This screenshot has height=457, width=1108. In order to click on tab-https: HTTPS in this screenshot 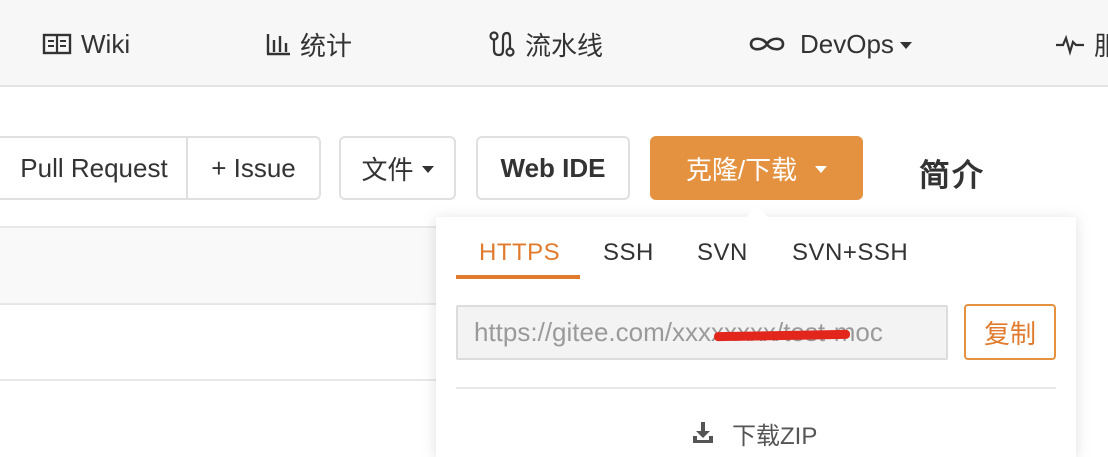, I will do `click(519, 253)`.